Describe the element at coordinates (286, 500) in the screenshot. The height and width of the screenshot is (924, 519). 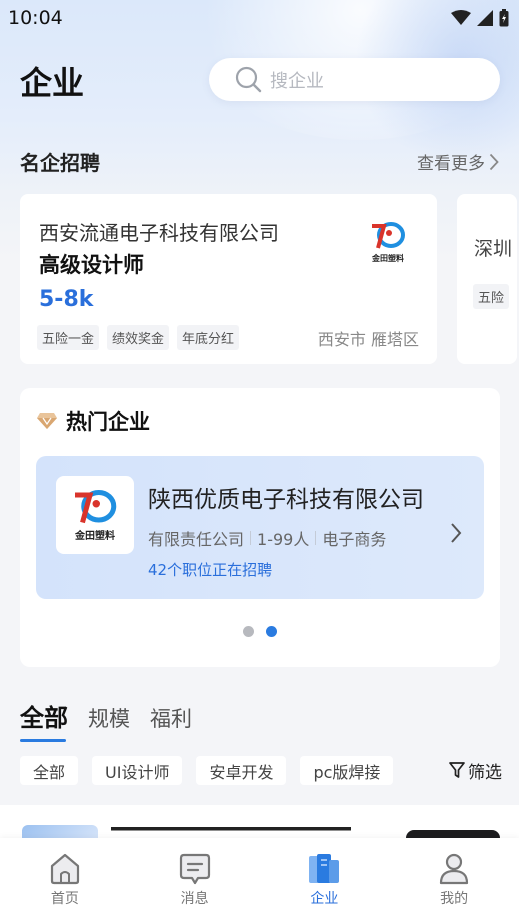
I see `hot-company-name: 陕西优质电子科技有限公司` at that location.